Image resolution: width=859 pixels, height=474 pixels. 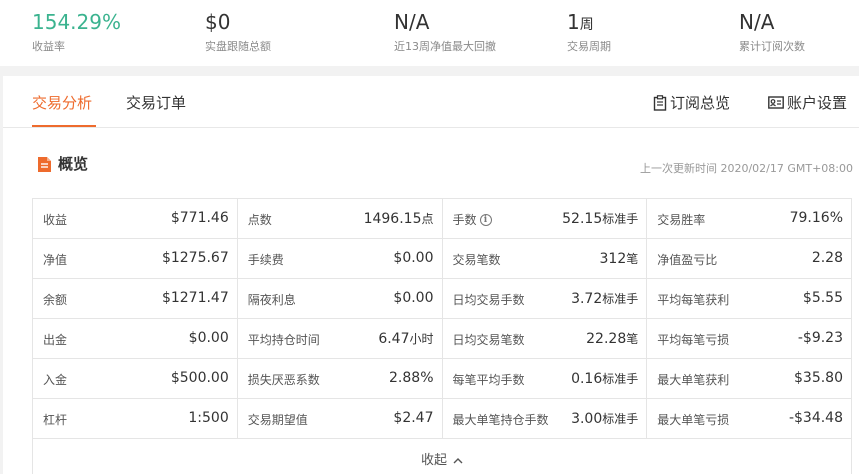 What do you see at coordinates (76, 32) in the screenshot?
I see `stat-return-rate: 154.29% 收益率` at bounding box center [76, 32].